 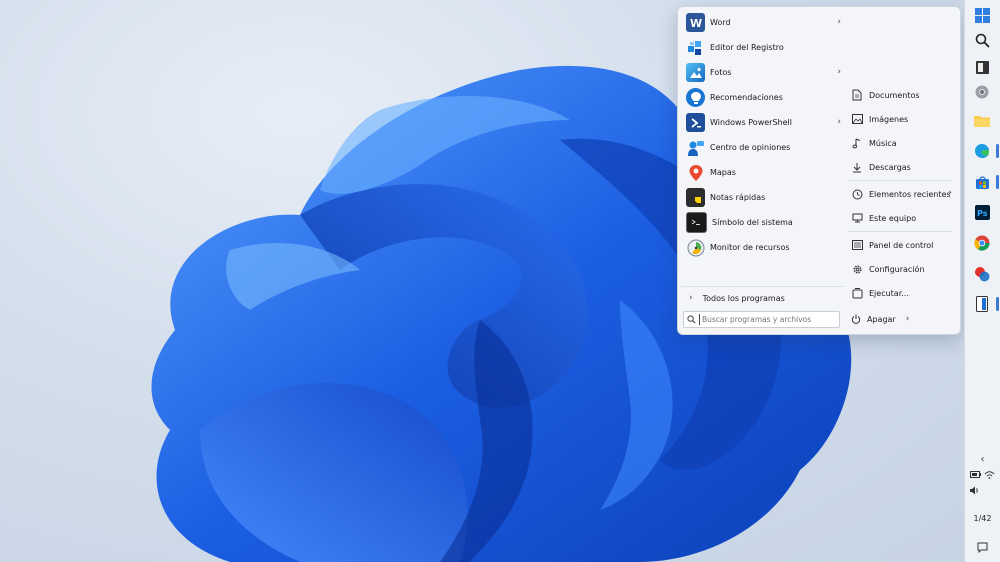 I want to click on task-view-icon, so click(x=982, y=67).